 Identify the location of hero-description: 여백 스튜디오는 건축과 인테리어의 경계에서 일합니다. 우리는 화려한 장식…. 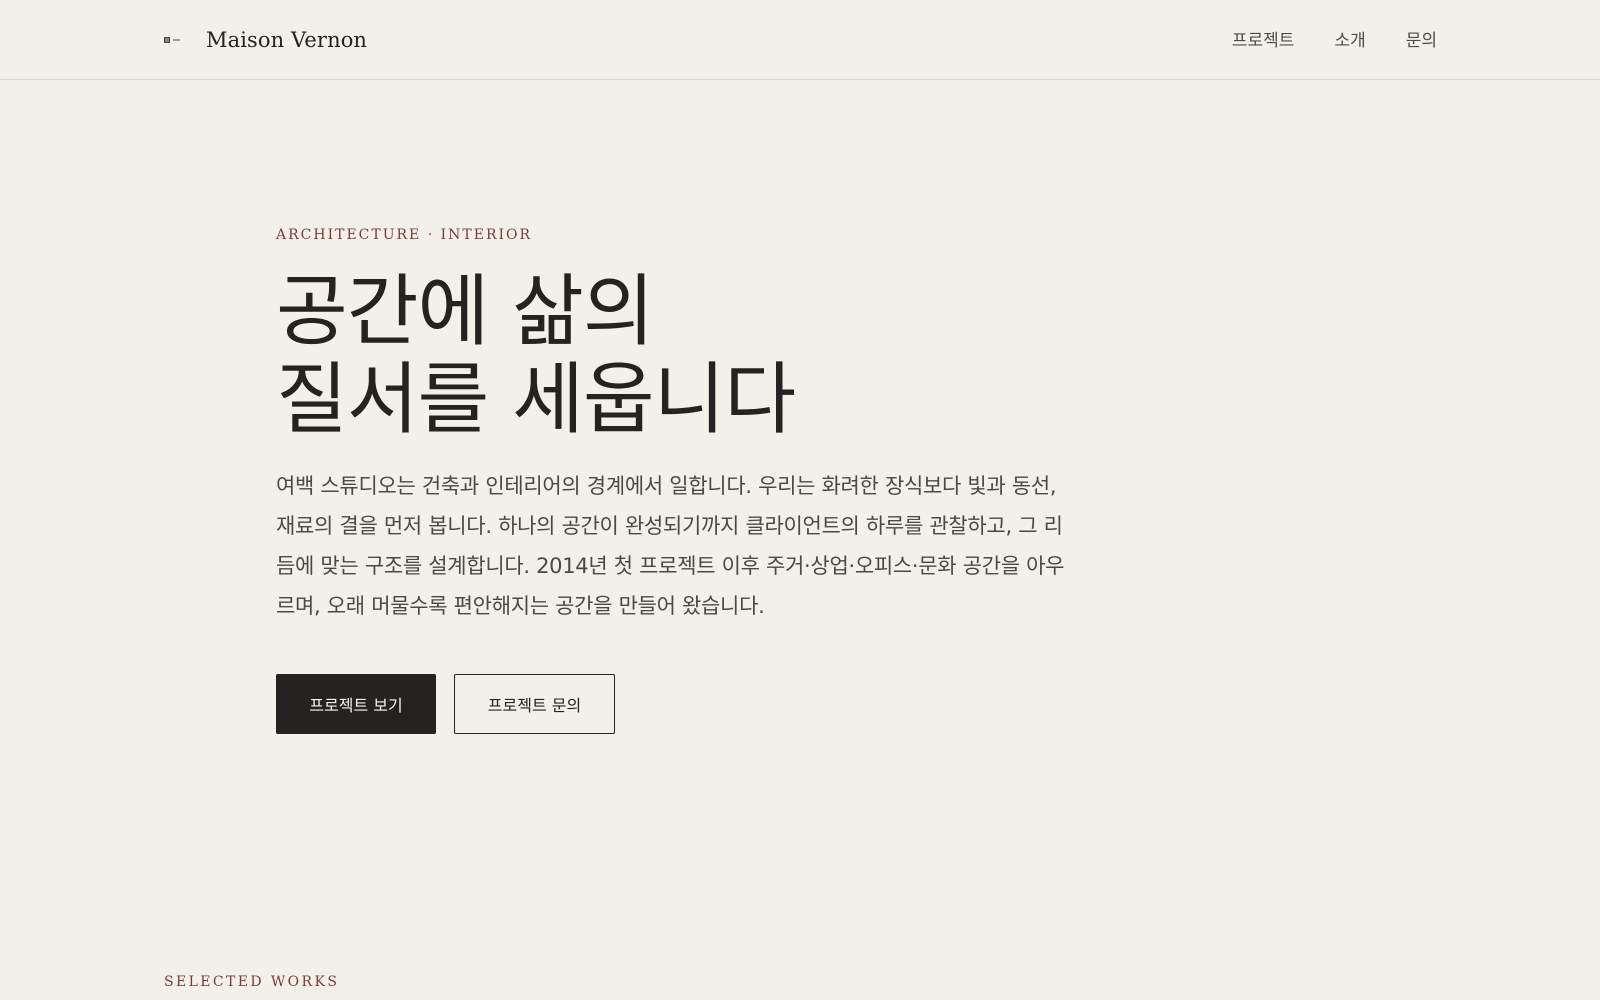
(670, 546).